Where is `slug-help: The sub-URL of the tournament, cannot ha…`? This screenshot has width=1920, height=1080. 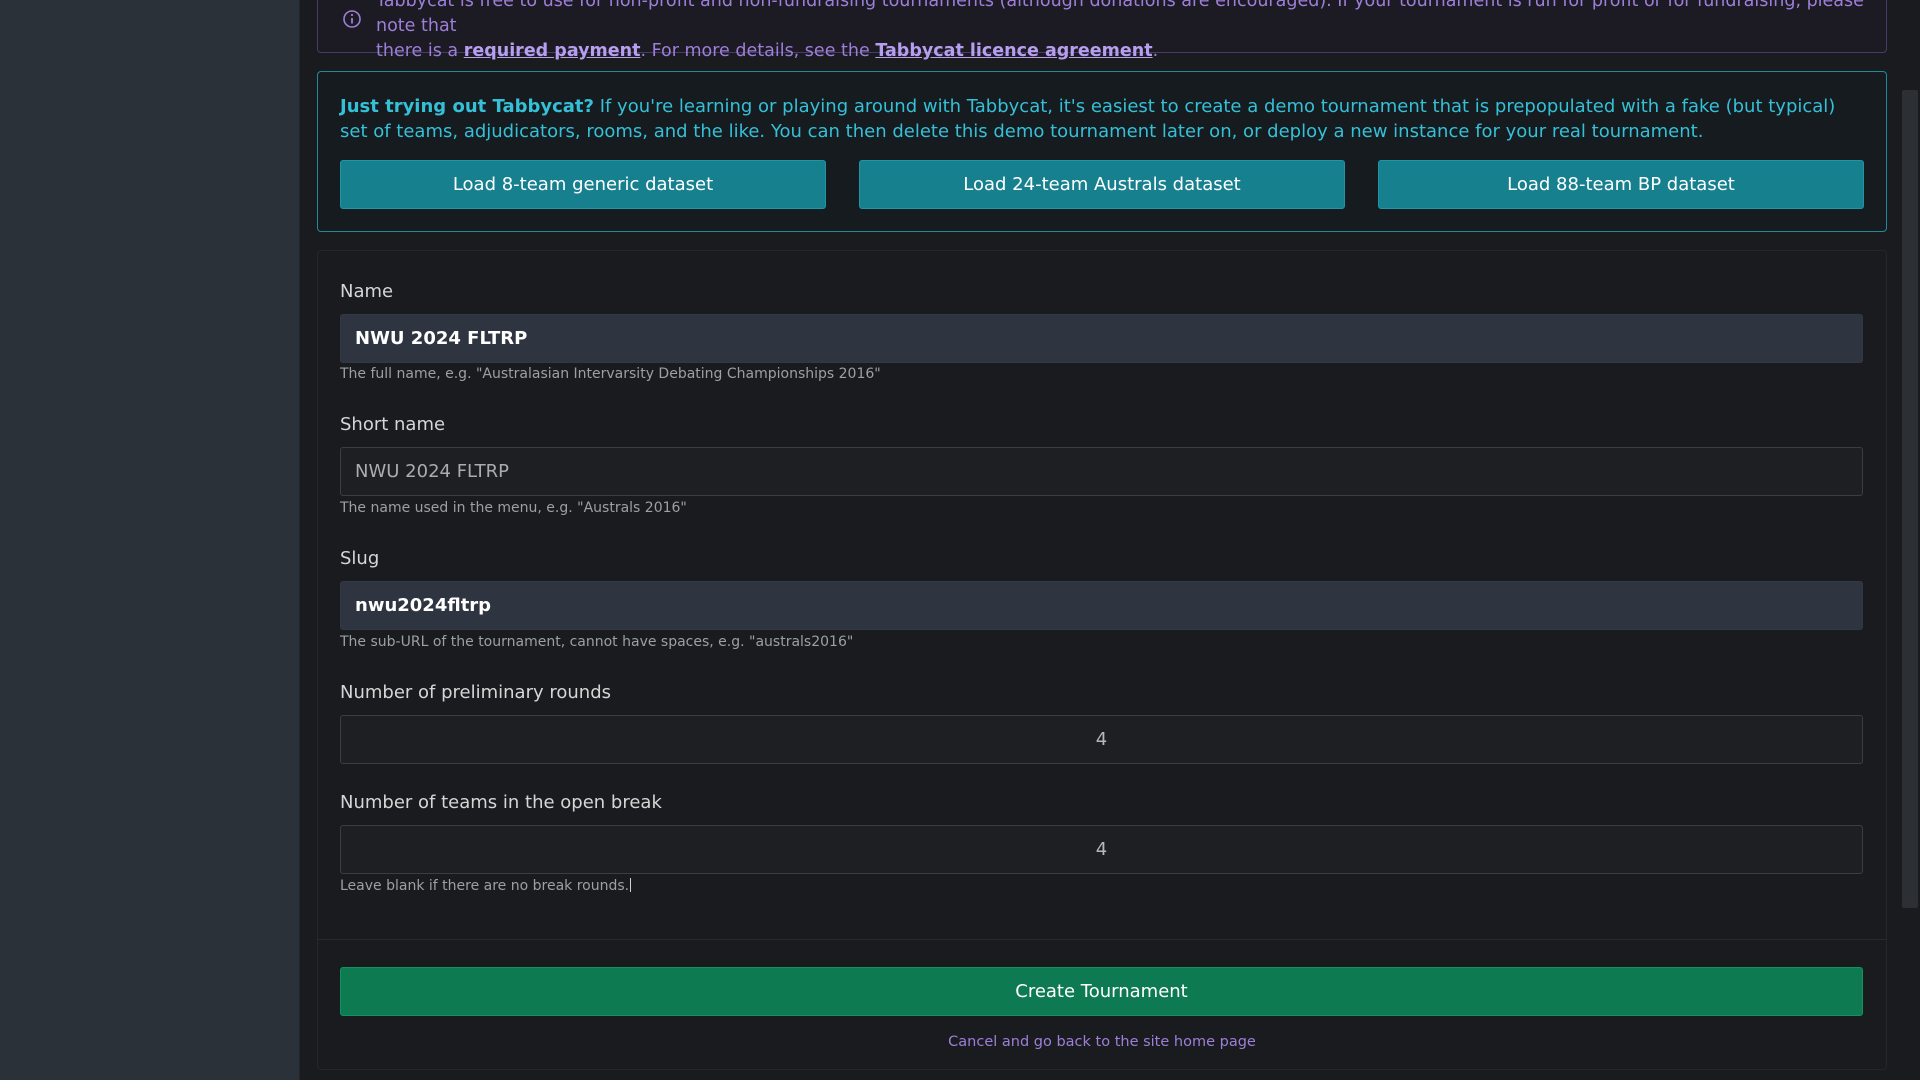 slug-help: The sub-URL of the tournament, cannot ha… is located at coordinates (597, 642).